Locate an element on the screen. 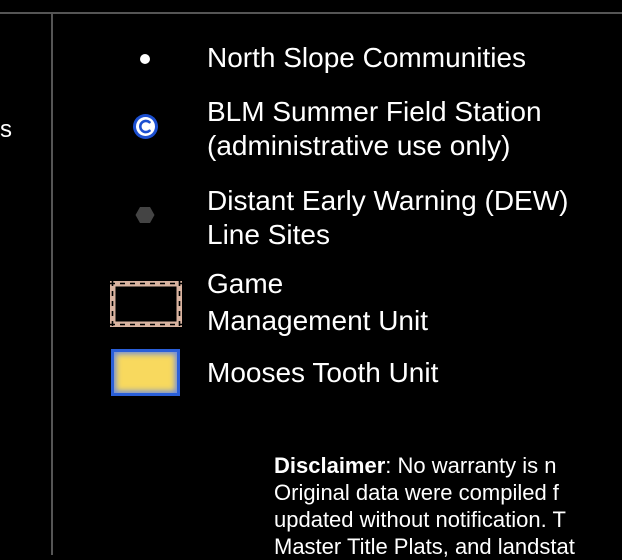  legend-label-field-station-2: (administrative use only) is located at coordinates (359, 145).